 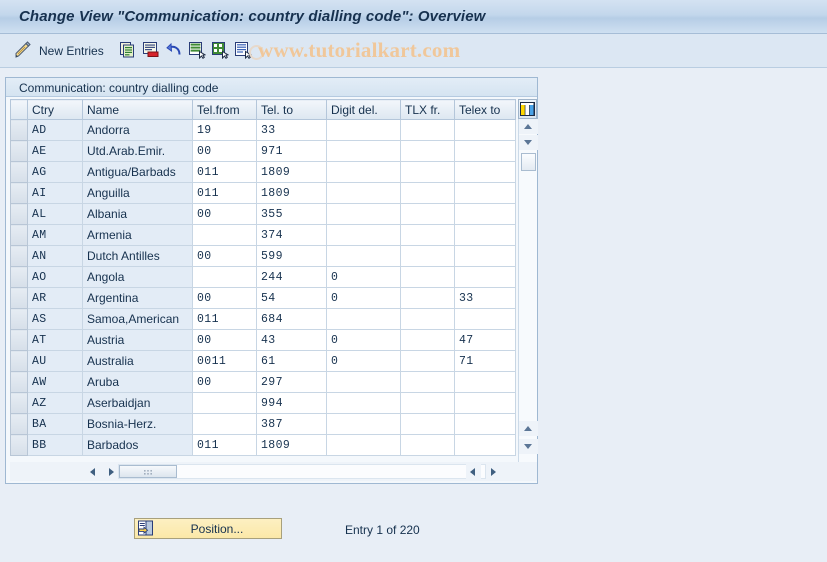 What do you see at coordinates (224, 361) in the screenshot?
I see `cell-tel-from: 0011` at bounding box center [224, 361].